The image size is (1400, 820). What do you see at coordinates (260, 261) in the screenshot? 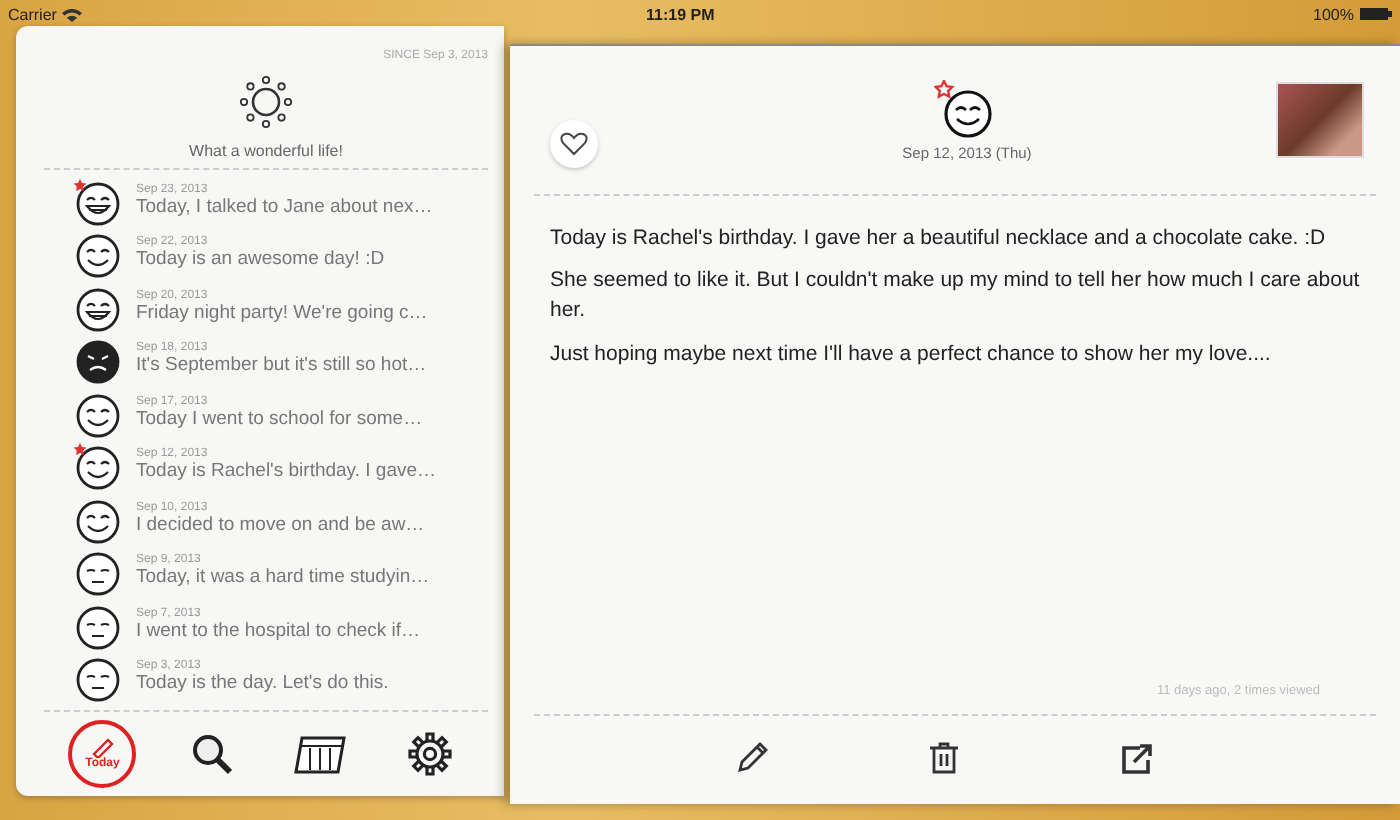
I see `entry-preview: Today is an awesome day! :D` at bounding box center [260, 261].